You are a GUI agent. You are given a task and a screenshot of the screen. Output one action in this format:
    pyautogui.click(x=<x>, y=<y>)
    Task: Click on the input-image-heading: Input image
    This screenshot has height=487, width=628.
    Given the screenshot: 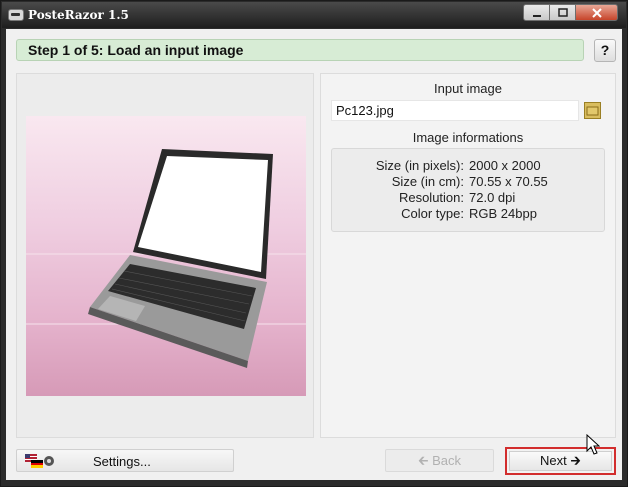 What is the action you would take?
    pyautogui.click(x=468, y=88)
    